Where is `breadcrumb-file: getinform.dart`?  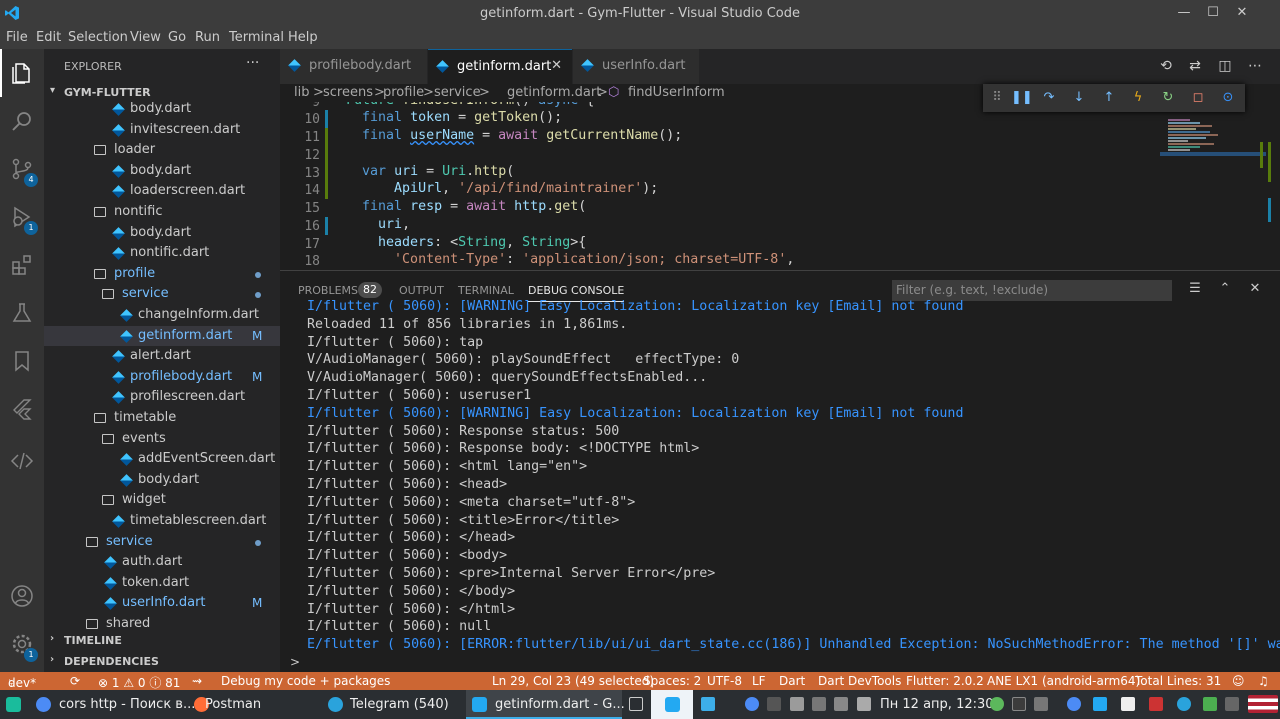 breadcrumb-file: getinform.dart is located at coordinates (554, 92).